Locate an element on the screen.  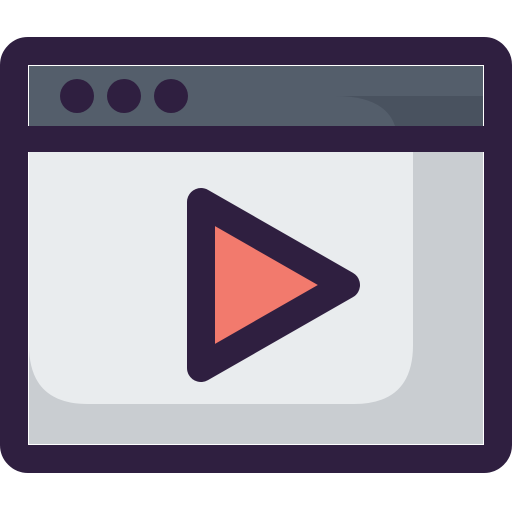
window-control-dots is located at coordinates (124, 96).